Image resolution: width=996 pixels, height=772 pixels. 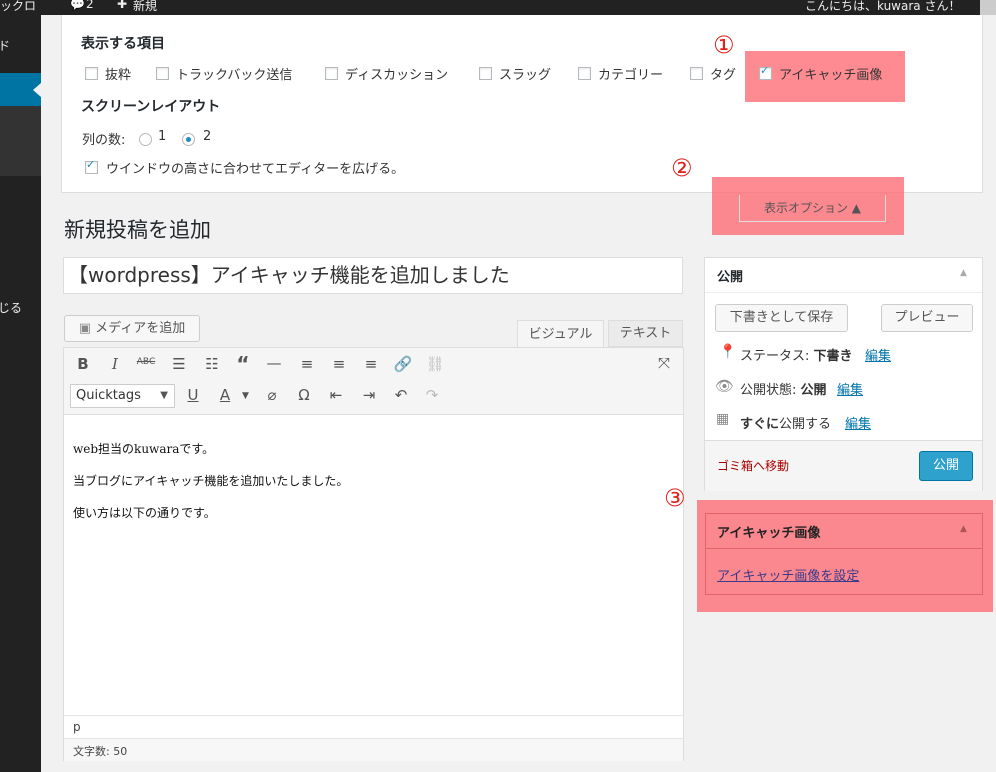 I want to click on format-select: Quicktags ▼, so click(x=122, y=396).